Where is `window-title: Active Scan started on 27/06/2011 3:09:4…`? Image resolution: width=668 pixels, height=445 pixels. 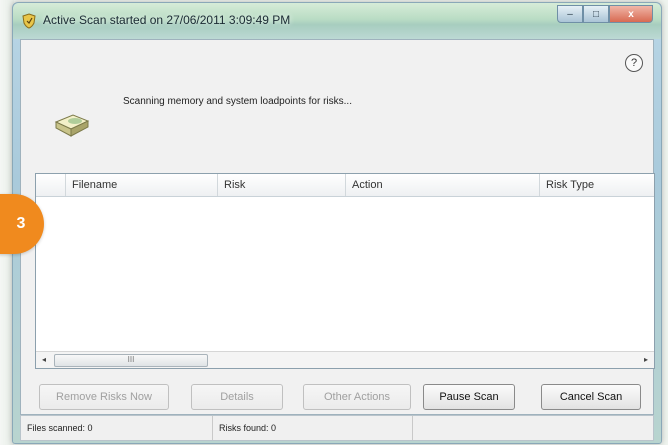 window-title: Active Scan started on 27/06/2011 3:09:4… is located at coordinates (167, 20).